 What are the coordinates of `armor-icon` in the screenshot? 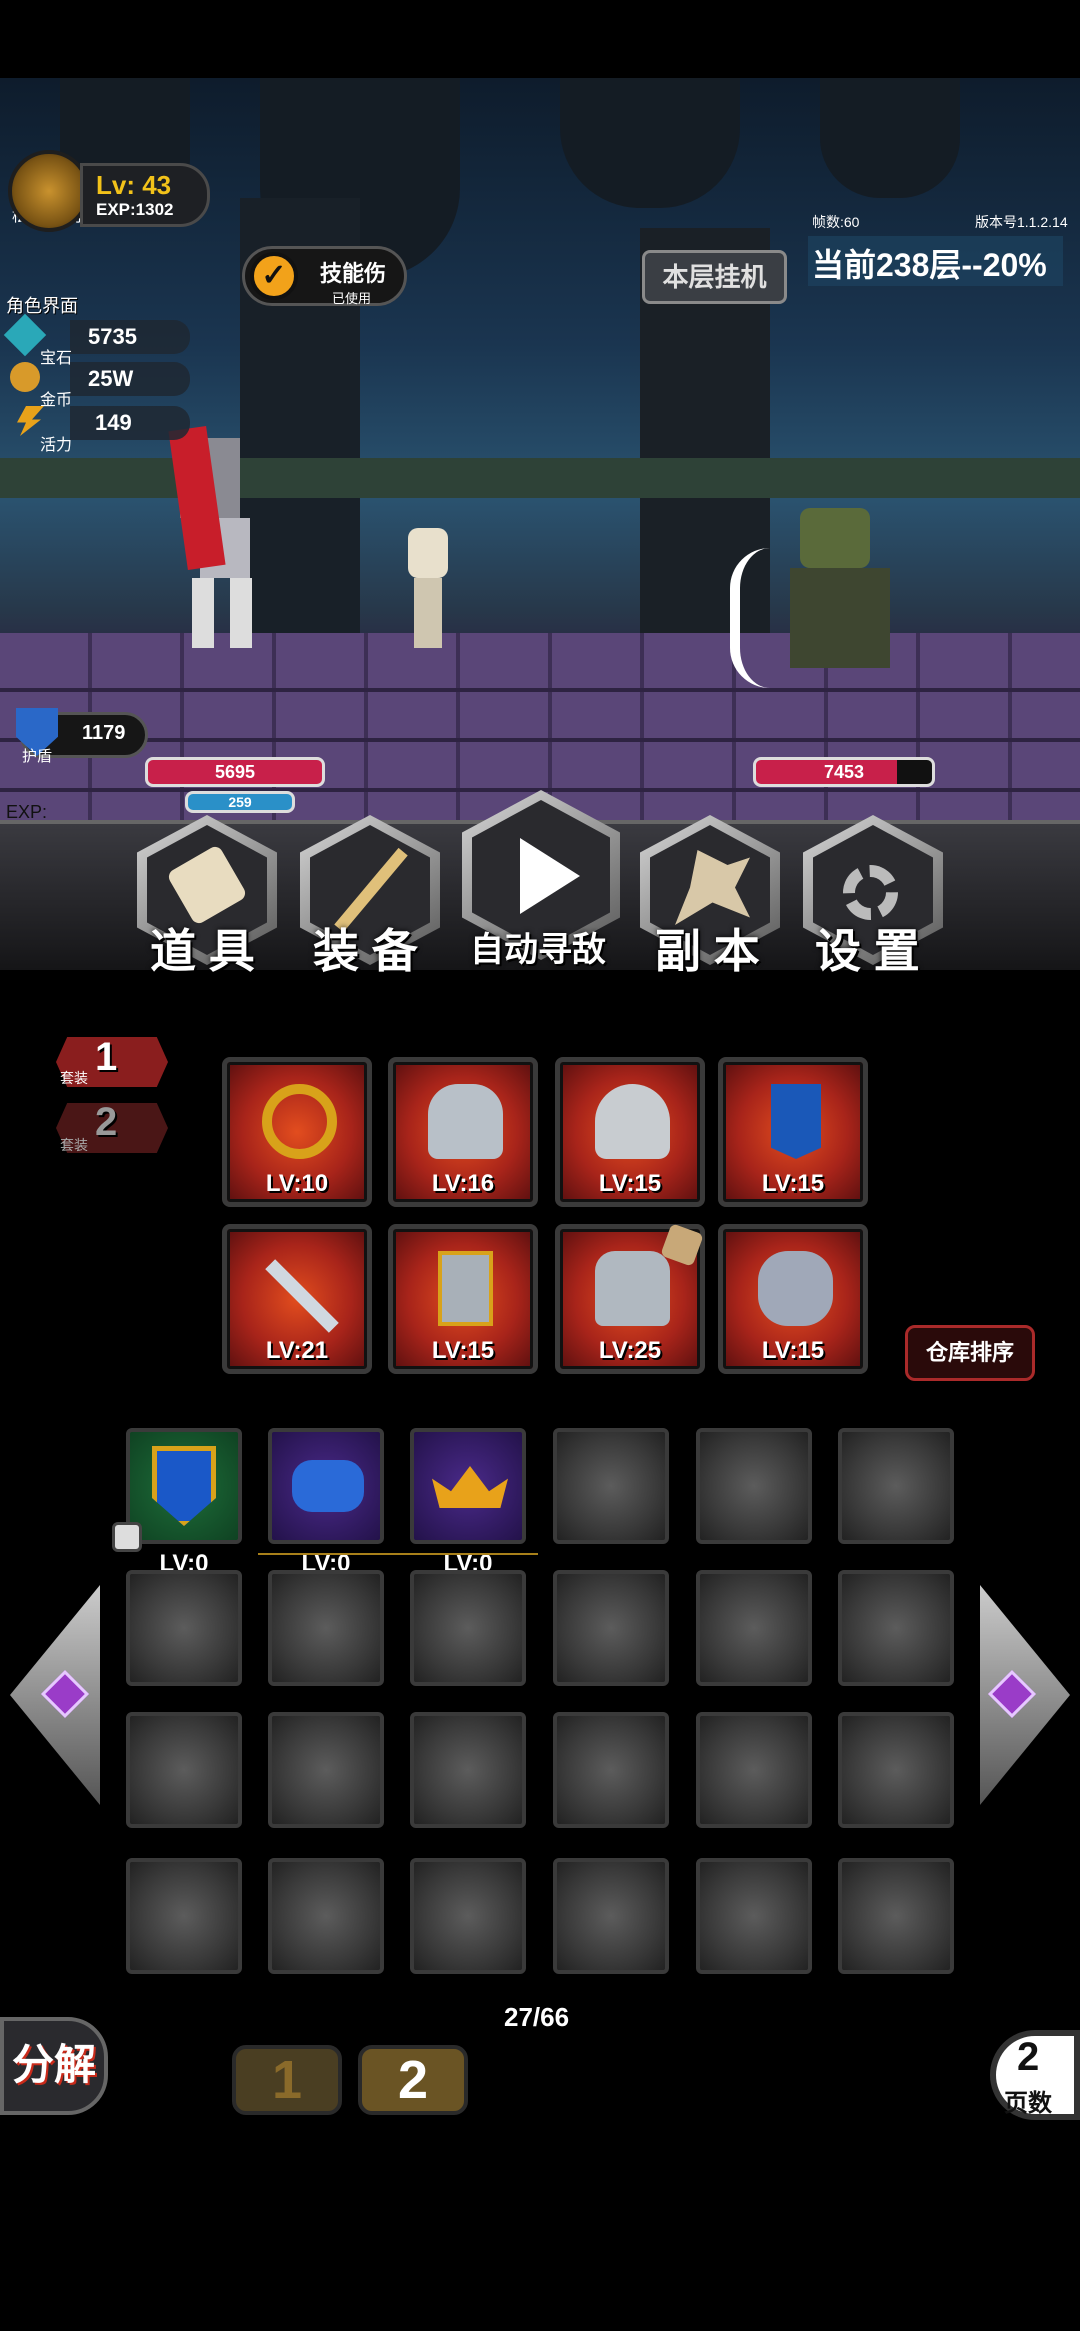 It's located at (632, 1288).